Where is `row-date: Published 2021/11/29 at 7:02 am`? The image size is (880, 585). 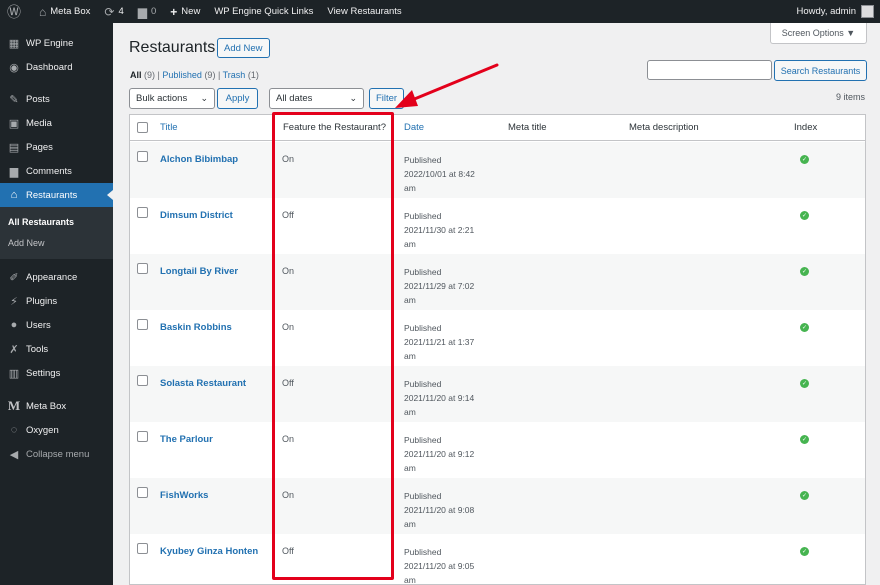
row-date: Published 2021/11/29 at 7:02 am is located at coordinates (439, 286).